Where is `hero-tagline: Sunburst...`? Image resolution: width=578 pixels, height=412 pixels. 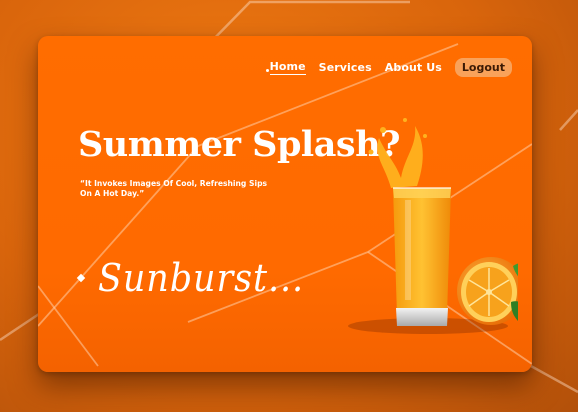 hero-tagline: Sunburst... is located at coordinates (199, 278).